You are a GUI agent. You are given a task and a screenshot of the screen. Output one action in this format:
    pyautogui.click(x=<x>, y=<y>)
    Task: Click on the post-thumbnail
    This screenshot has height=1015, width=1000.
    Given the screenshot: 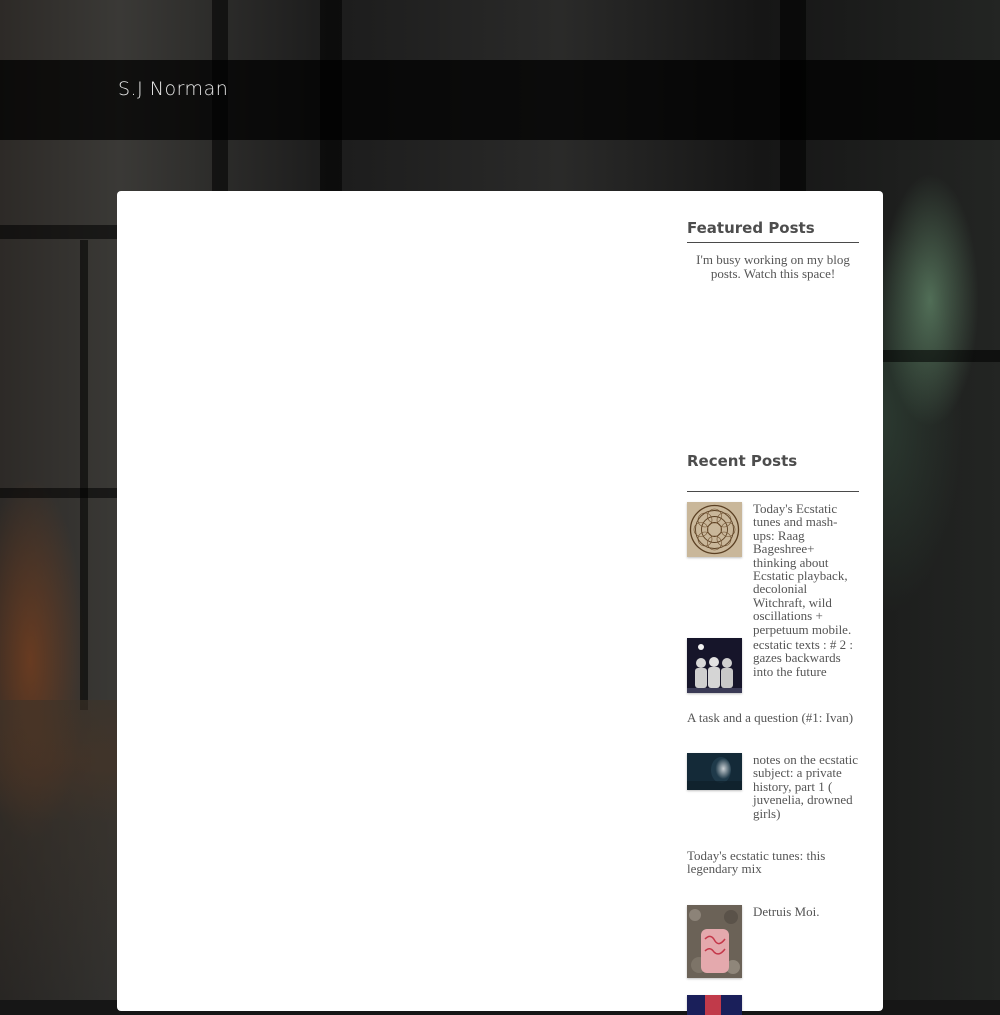 What is the action you would take?
    pyautogui.click(x=714, y=1005)
    